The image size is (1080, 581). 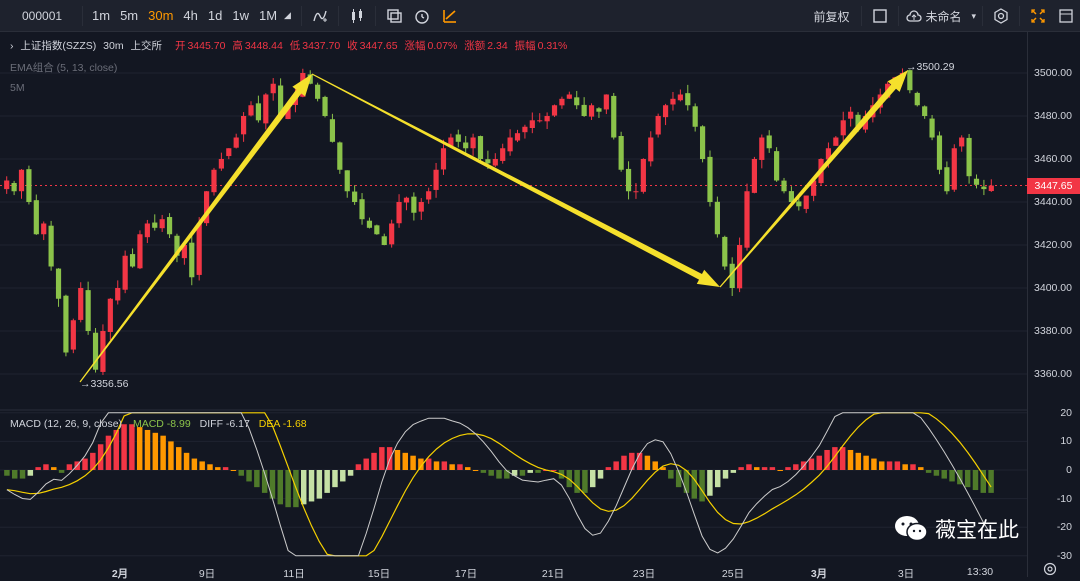 I want to click on adjust-button: 前复权, so click(x=831, y=16).